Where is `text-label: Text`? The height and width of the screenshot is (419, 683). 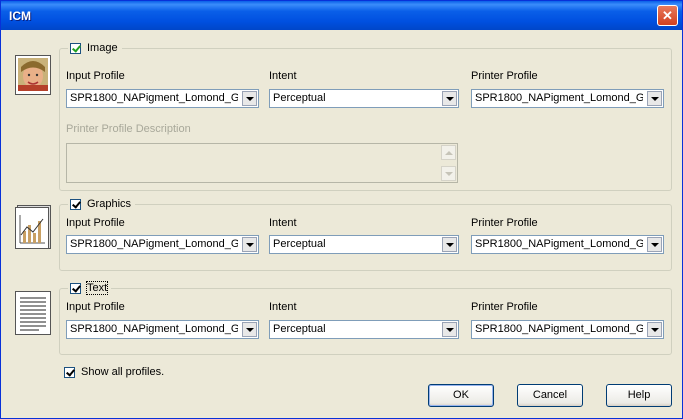 text-label: Text is located at coordinates (97, 288).